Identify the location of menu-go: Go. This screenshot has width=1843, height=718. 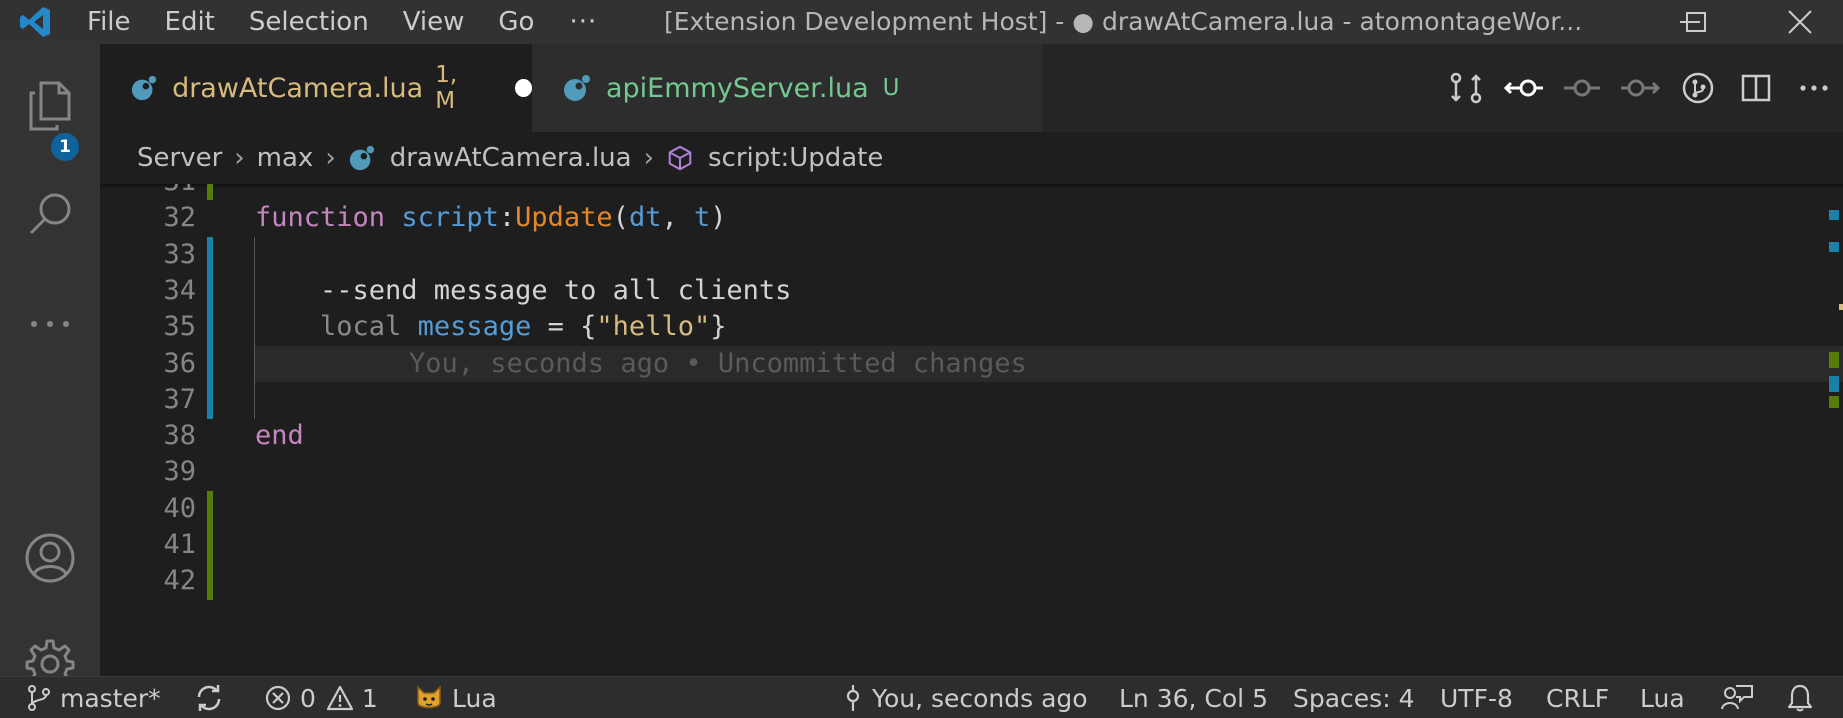
(516, 22).